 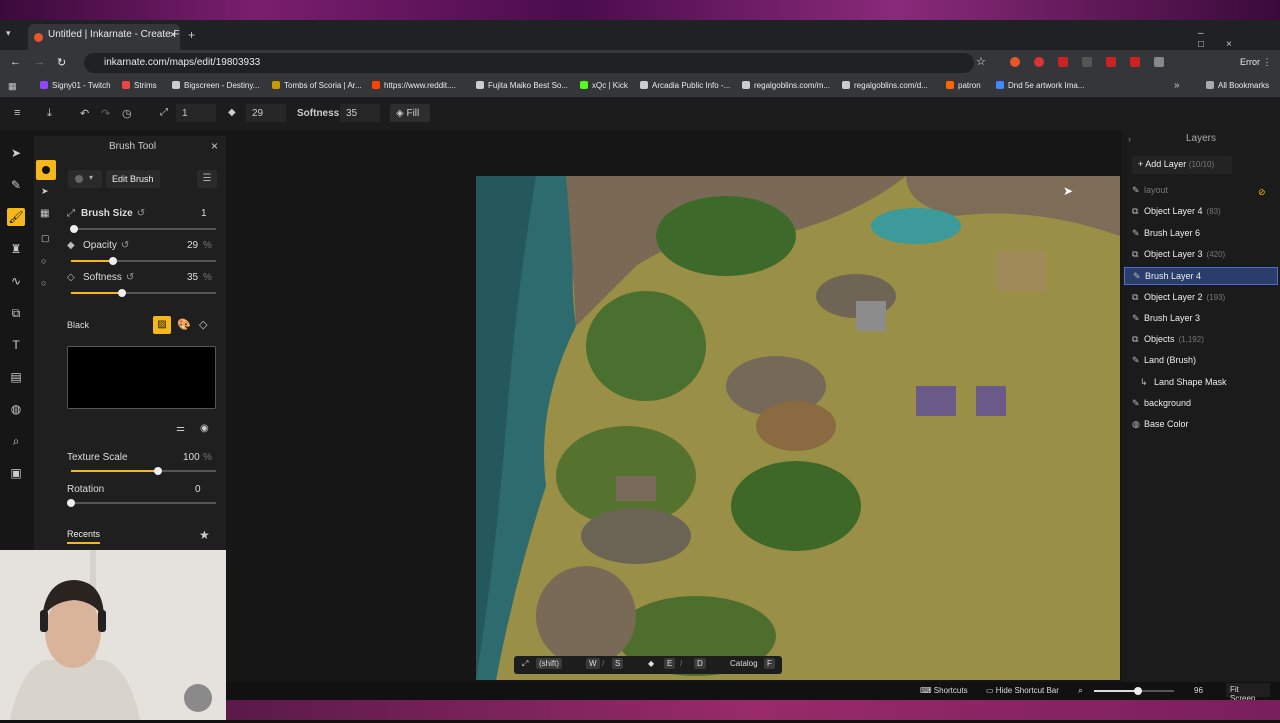 I want to click on close-panel-icon: ×, so click(x=214, y=146).